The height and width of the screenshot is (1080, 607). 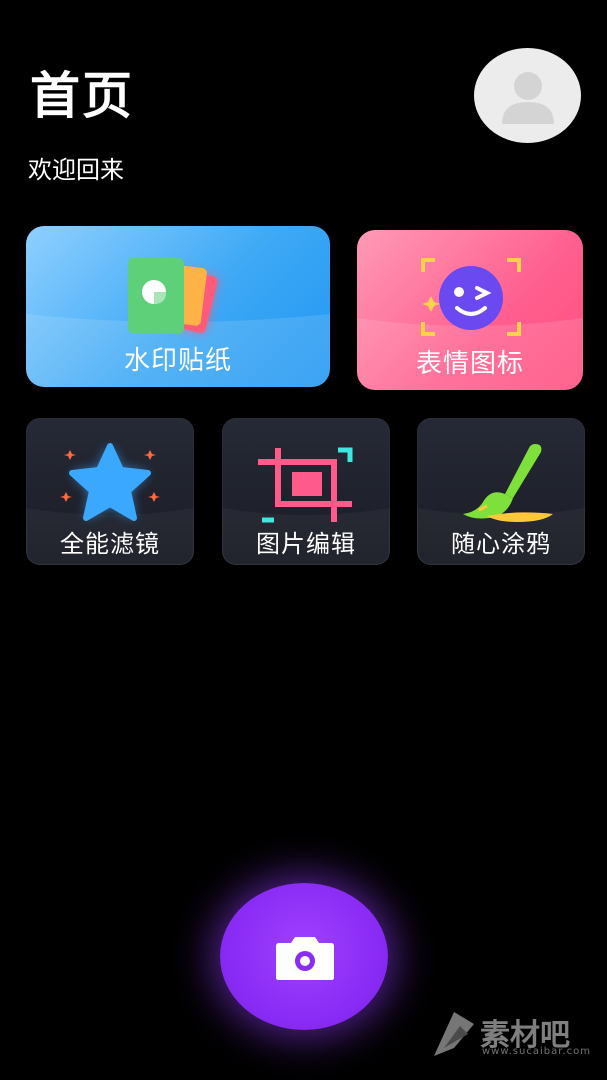 I want to click on site-watermark: 素材吧 www.sucaibar.com, so click(x=510, y=1035).